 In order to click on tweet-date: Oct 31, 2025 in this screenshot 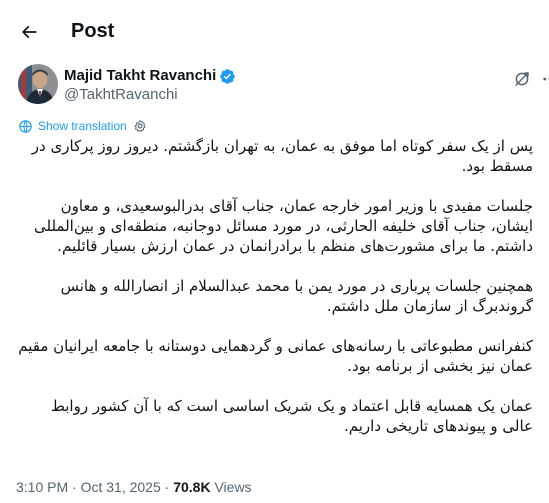, I will do `click(121, 487)`.